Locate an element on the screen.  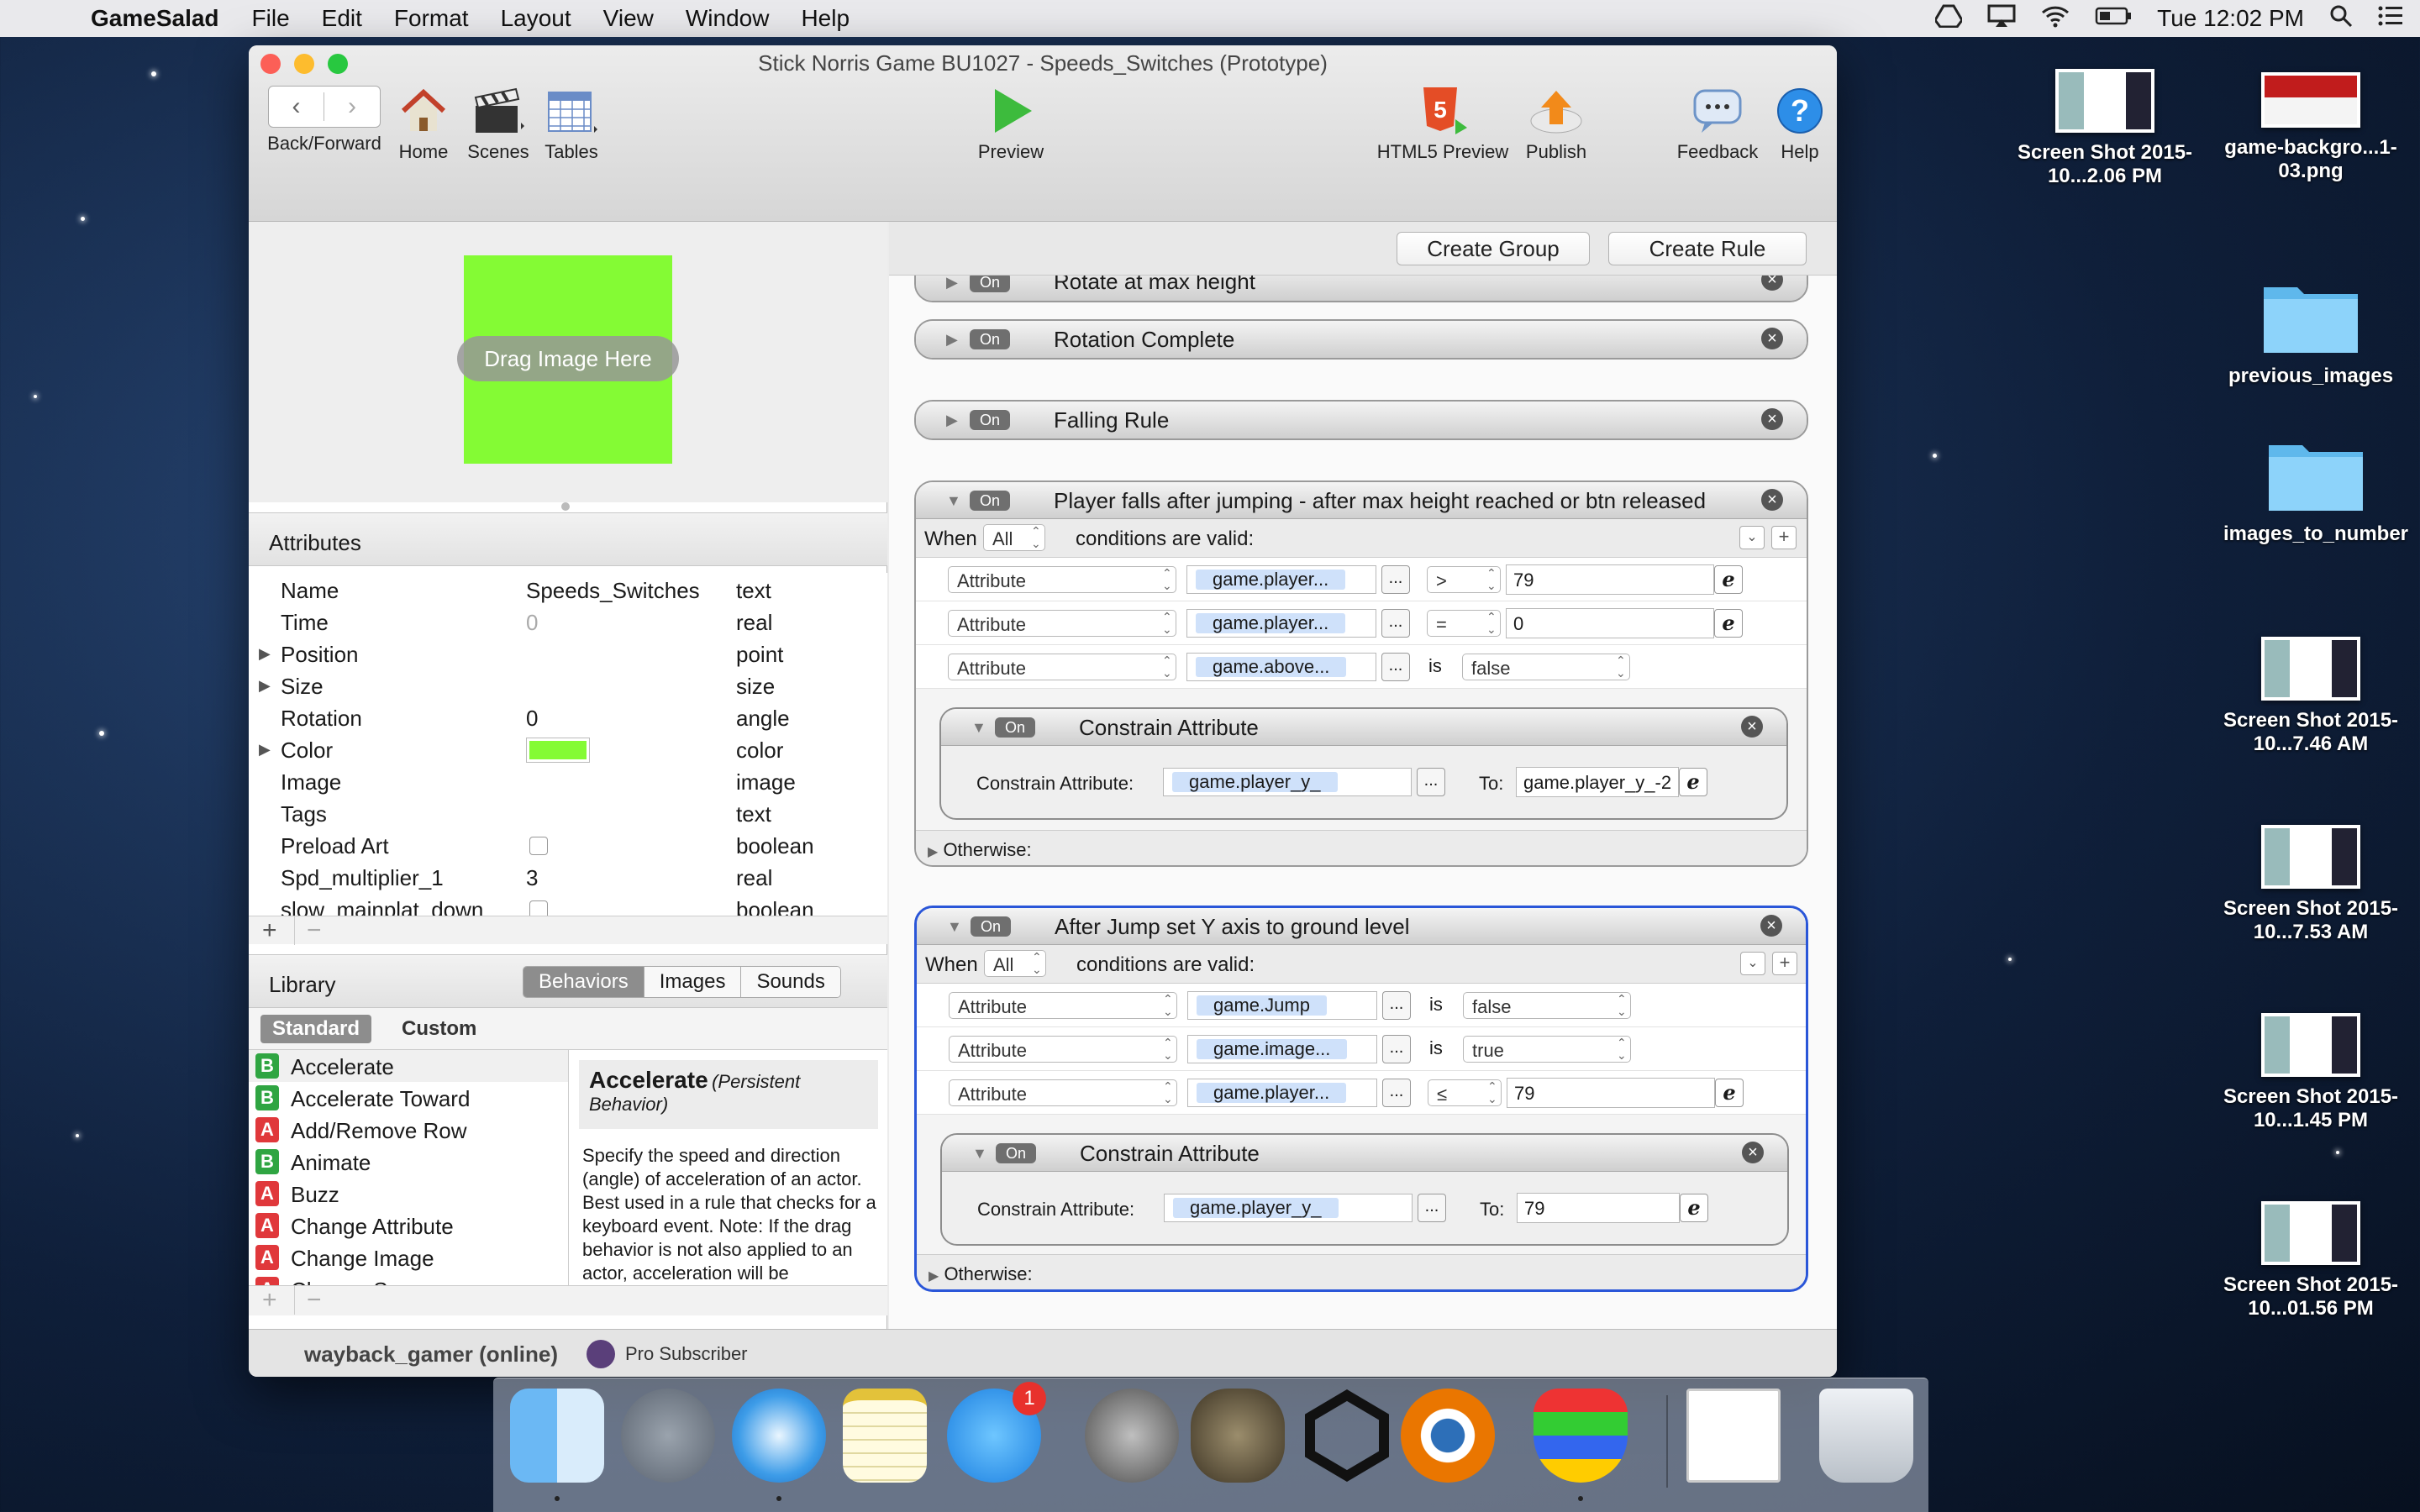
system-preferences-gear-icon is located at coordinates (1132, 1436).